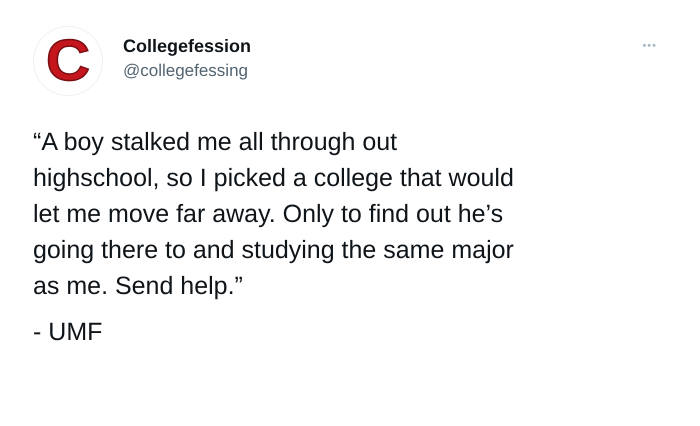 The height and width of the screenshot is (426, 700). I want to click on avatar-letter: C, so click(68, 61).